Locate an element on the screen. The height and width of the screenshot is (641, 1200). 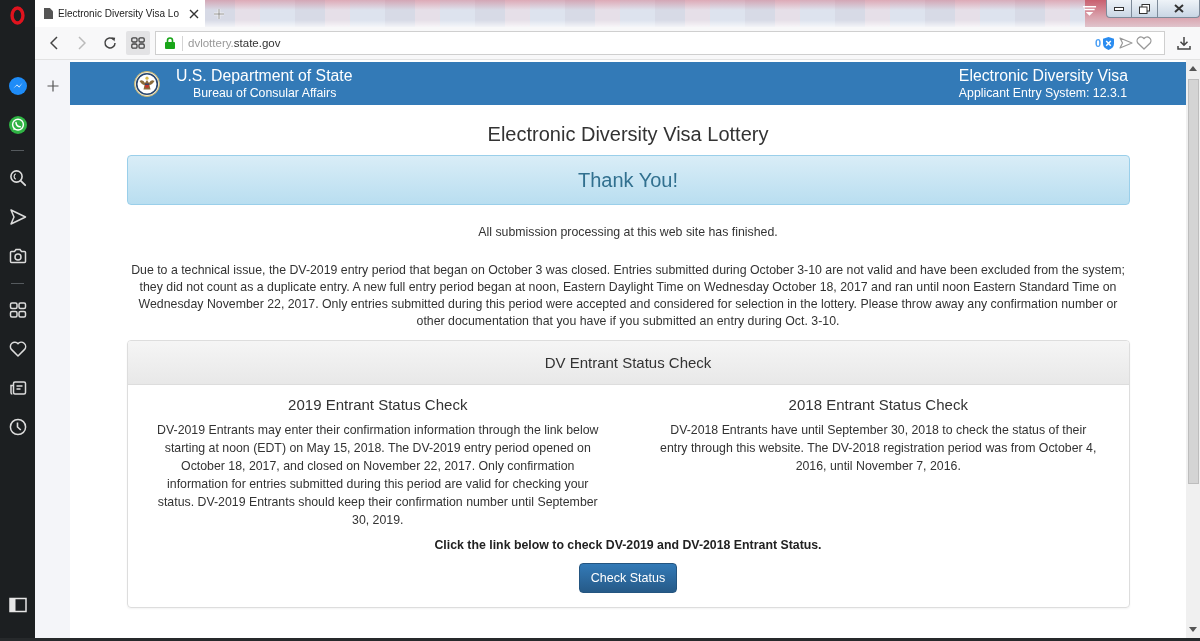
panel-heading: DV Entrant Status Check is located at coordinates (628, 363).